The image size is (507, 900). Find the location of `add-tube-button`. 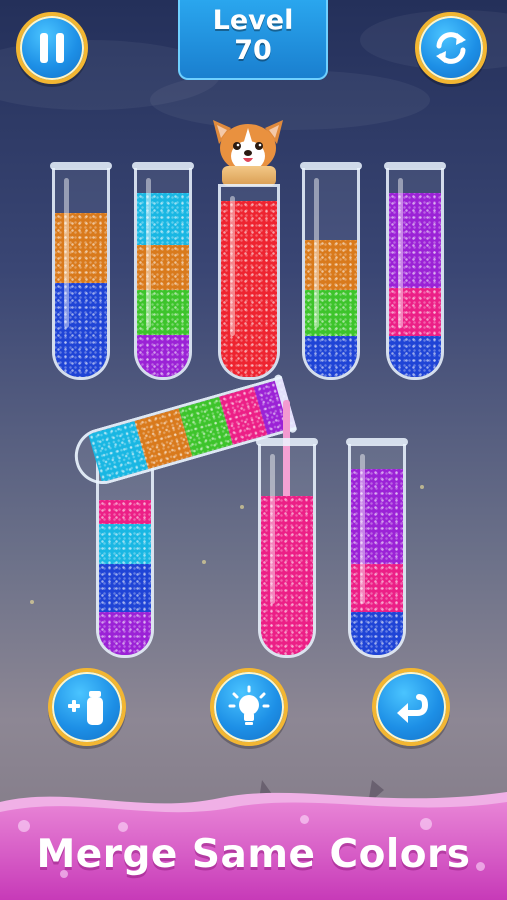

add-tube-button is located at coordinates (87, 707).